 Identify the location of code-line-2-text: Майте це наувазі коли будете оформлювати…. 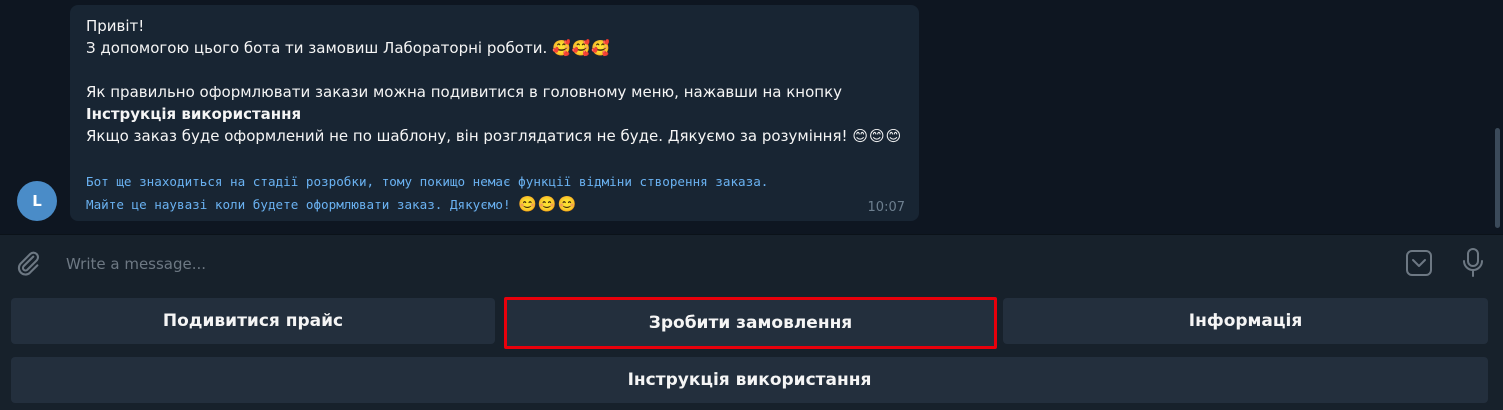
(298, 204).